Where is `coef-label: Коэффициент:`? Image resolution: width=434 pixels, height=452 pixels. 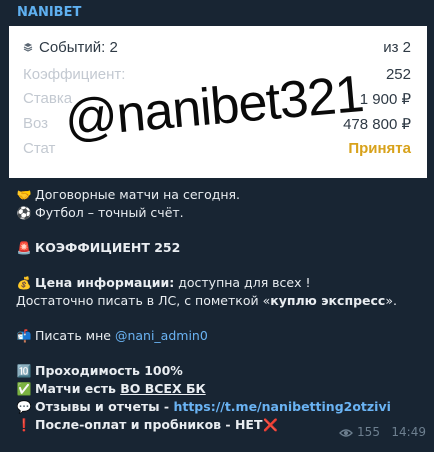
coef-label: Коэффициент: is located at coordinates (74, 74).